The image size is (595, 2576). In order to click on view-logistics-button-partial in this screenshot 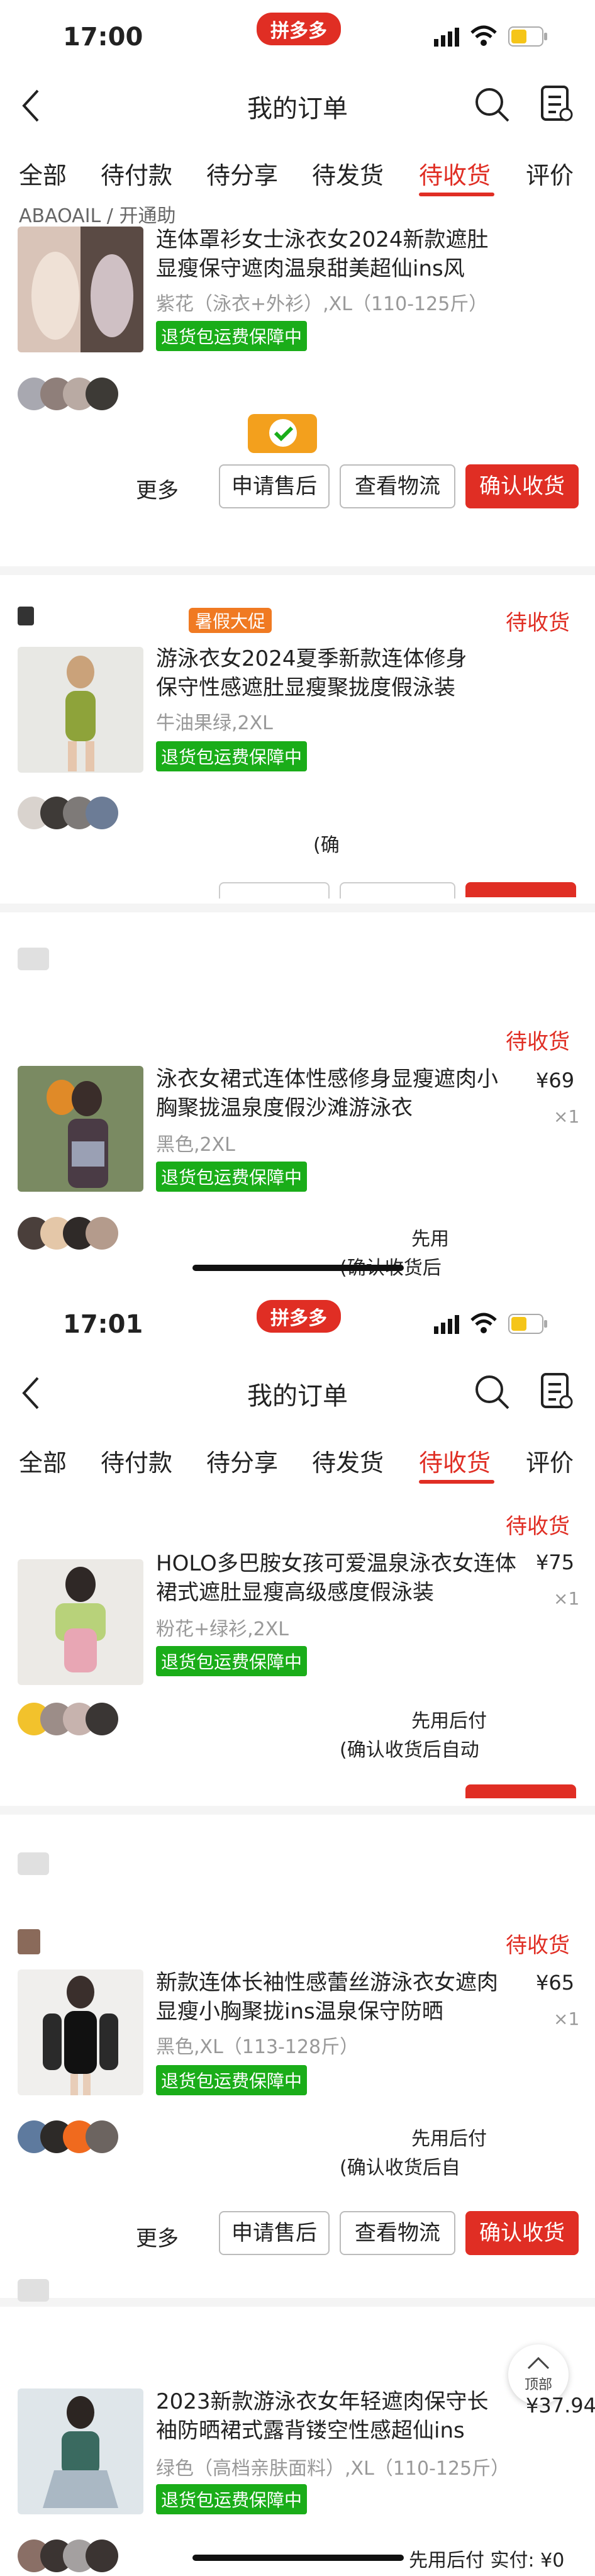, I will do `click(397, 890)`.